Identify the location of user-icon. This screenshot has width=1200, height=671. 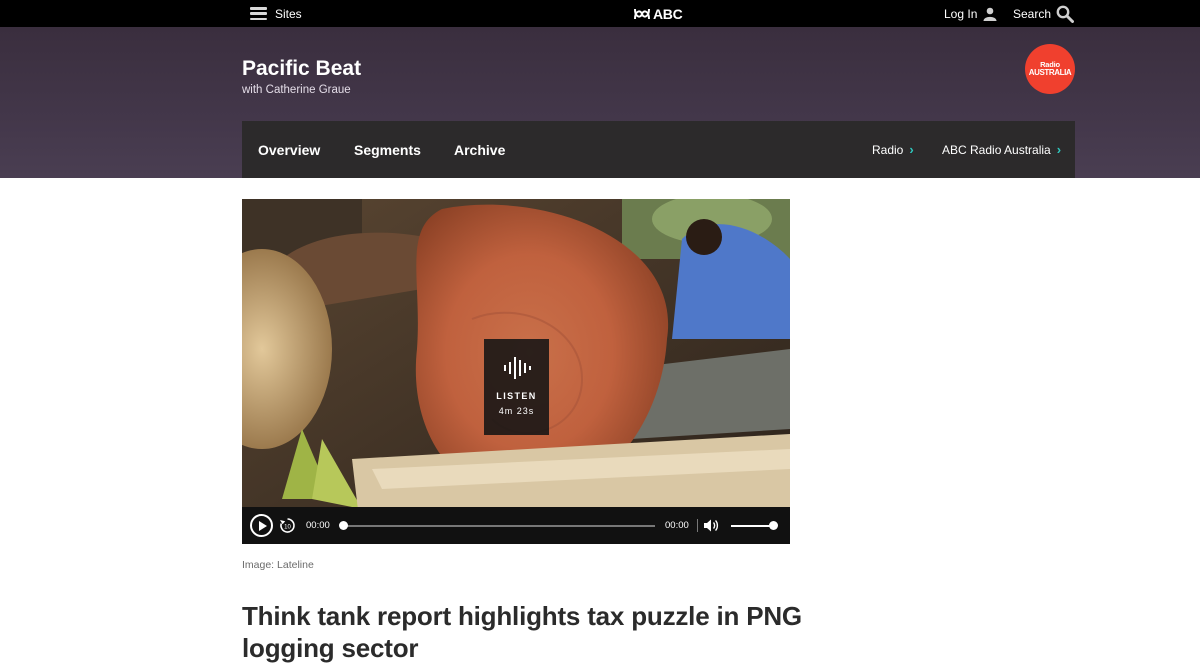
(990, 14).